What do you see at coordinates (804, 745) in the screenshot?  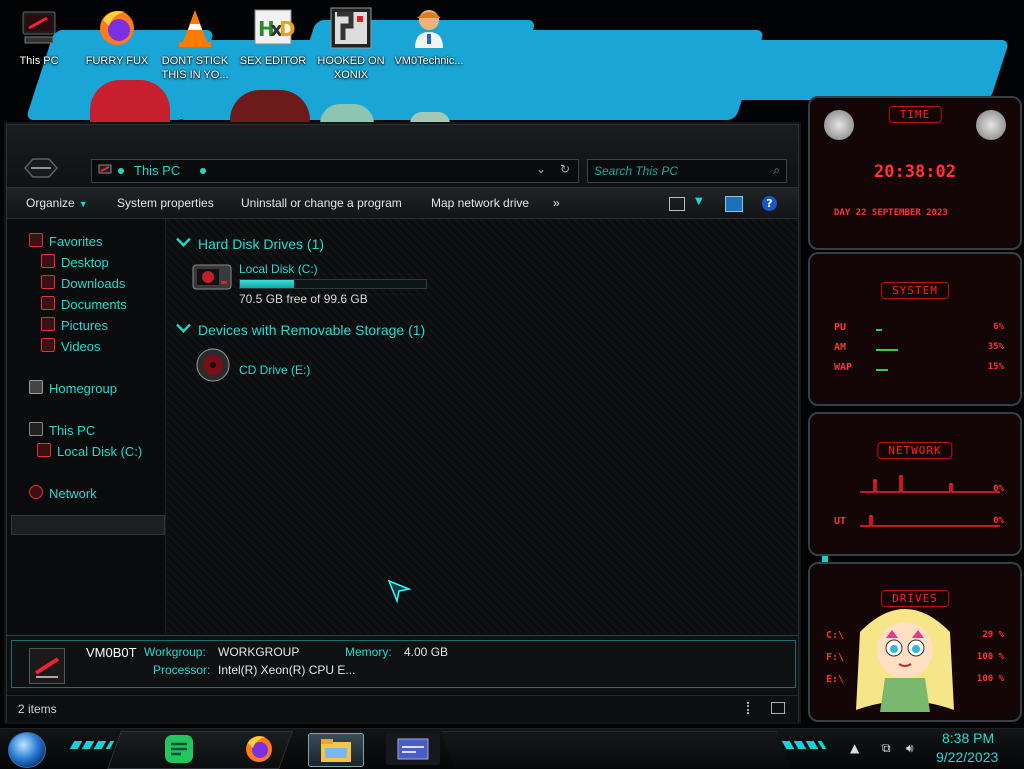 I see `taskbar-decoration` at bounding box center [804, 745].